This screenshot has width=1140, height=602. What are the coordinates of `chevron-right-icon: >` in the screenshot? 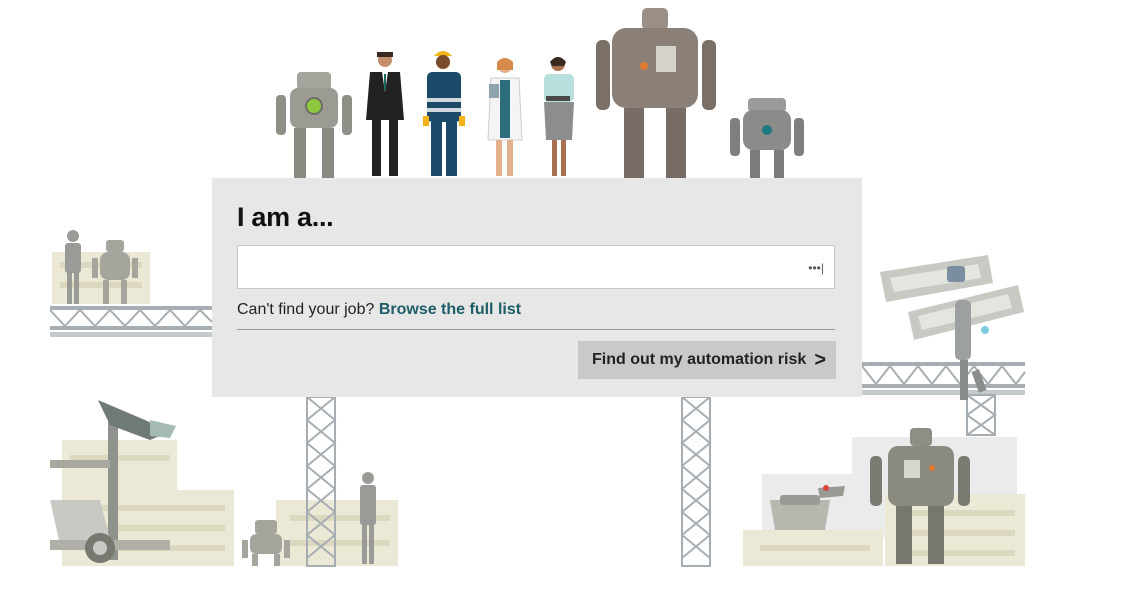 It's located at (820, 360).